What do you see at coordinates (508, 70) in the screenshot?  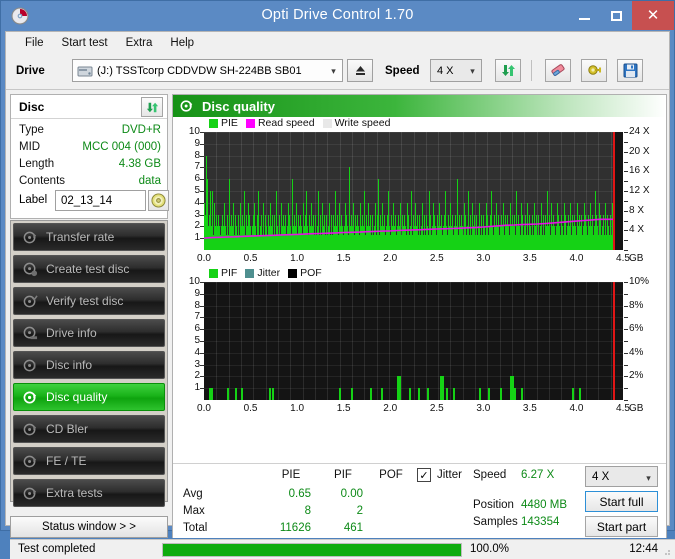 I see `refresh-button` at bounding box center [508, 70].